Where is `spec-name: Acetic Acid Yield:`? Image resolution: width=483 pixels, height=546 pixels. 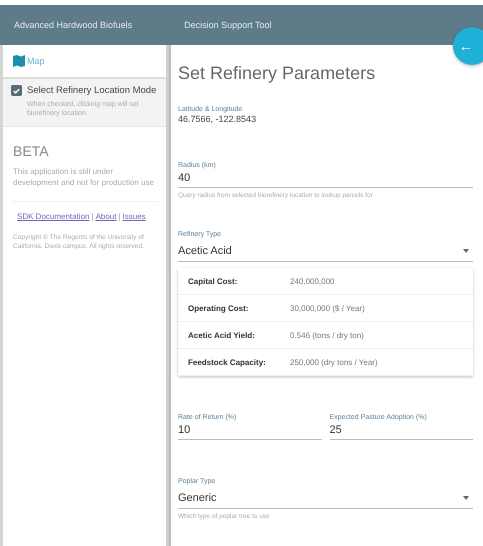
spec-name: Acetic Acid Yield: is located at coordinates (222, 335).